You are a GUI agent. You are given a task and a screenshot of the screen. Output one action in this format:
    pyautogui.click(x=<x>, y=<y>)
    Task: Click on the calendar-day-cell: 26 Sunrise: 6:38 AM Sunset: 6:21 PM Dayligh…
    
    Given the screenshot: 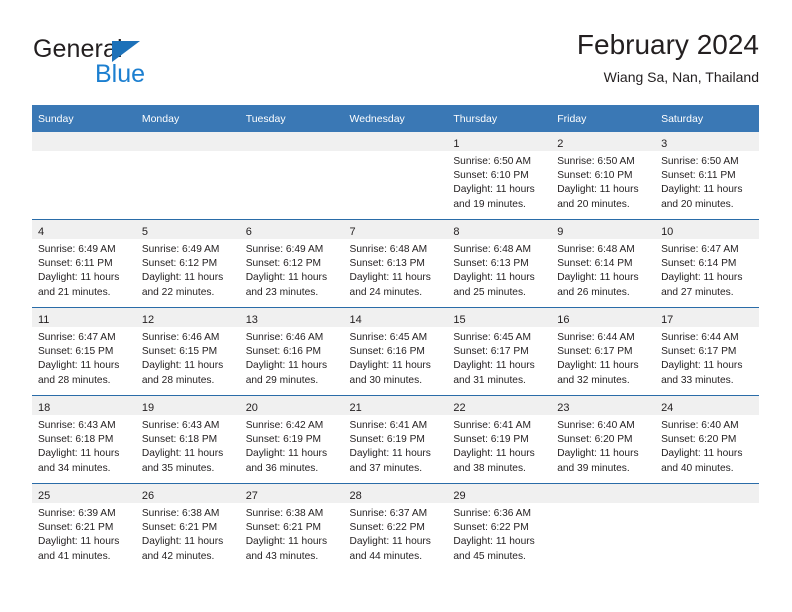 What is the action you would take?
    pyautogui.click(x=187, y=527)
    